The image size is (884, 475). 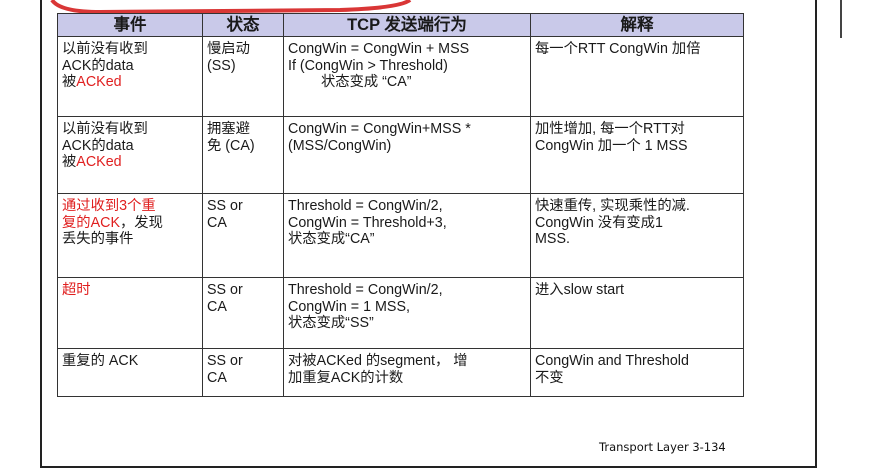 I want to click on cell-state: 拥塞避 免 (CA), so click(x=243, y=155).